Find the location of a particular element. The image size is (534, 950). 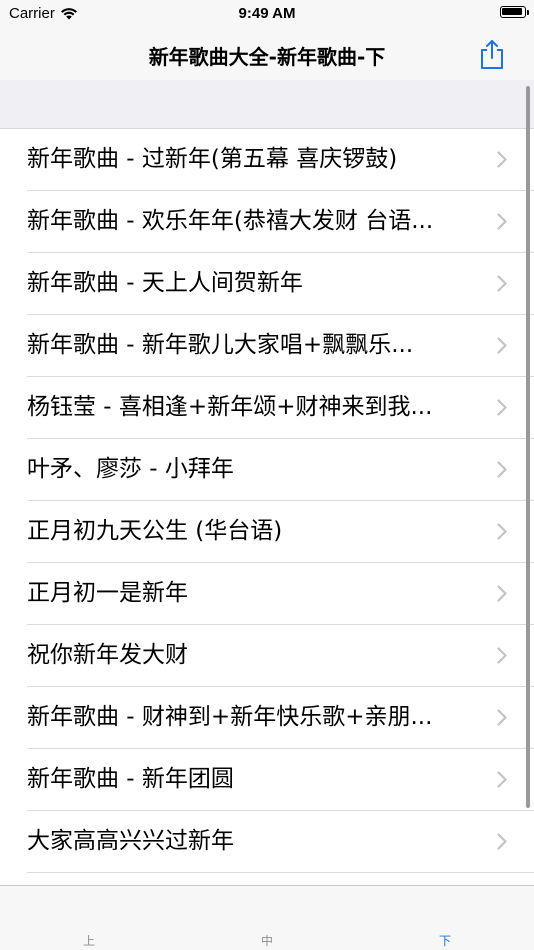

scrollbar is located at coordinates (528, 447).